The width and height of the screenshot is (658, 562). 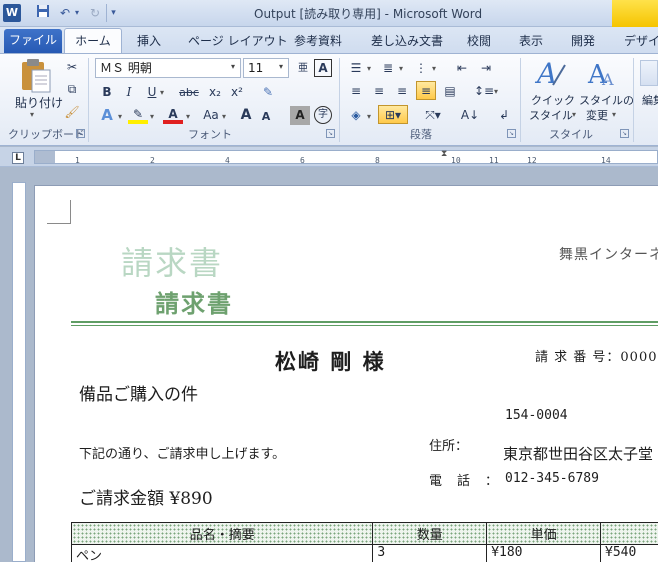 What do you see at coordinates (650, 100) in the screenshot?
I see `editing-label: 編集` at bounding box center [650, 100].